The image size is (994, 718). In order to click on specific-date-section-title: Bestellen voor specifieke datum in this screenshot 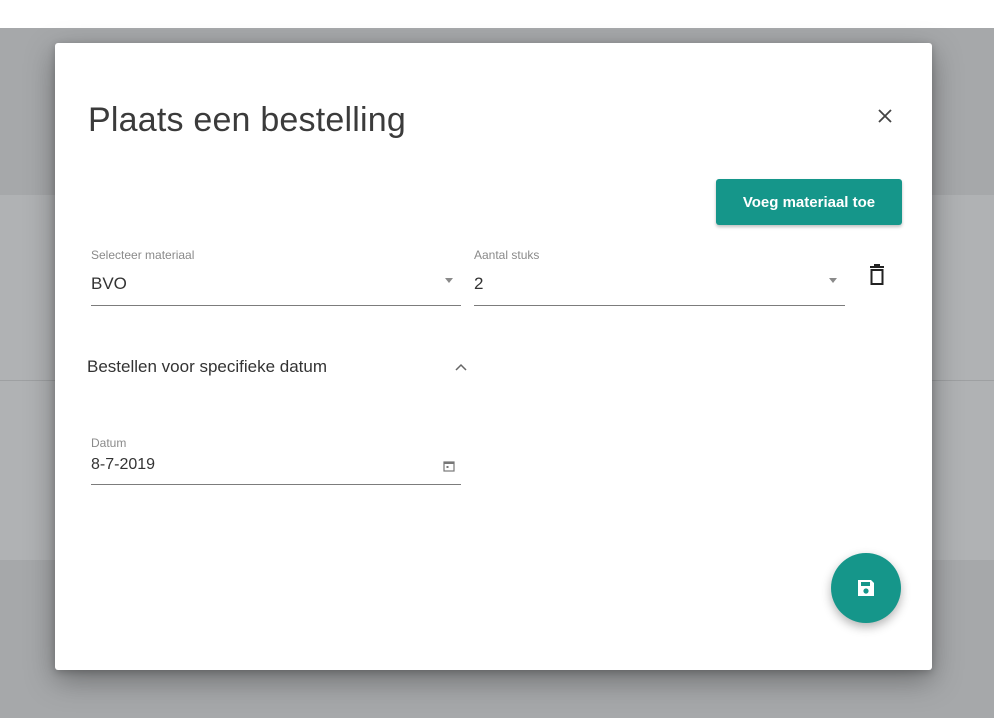, I will do `click(207, 366)`.